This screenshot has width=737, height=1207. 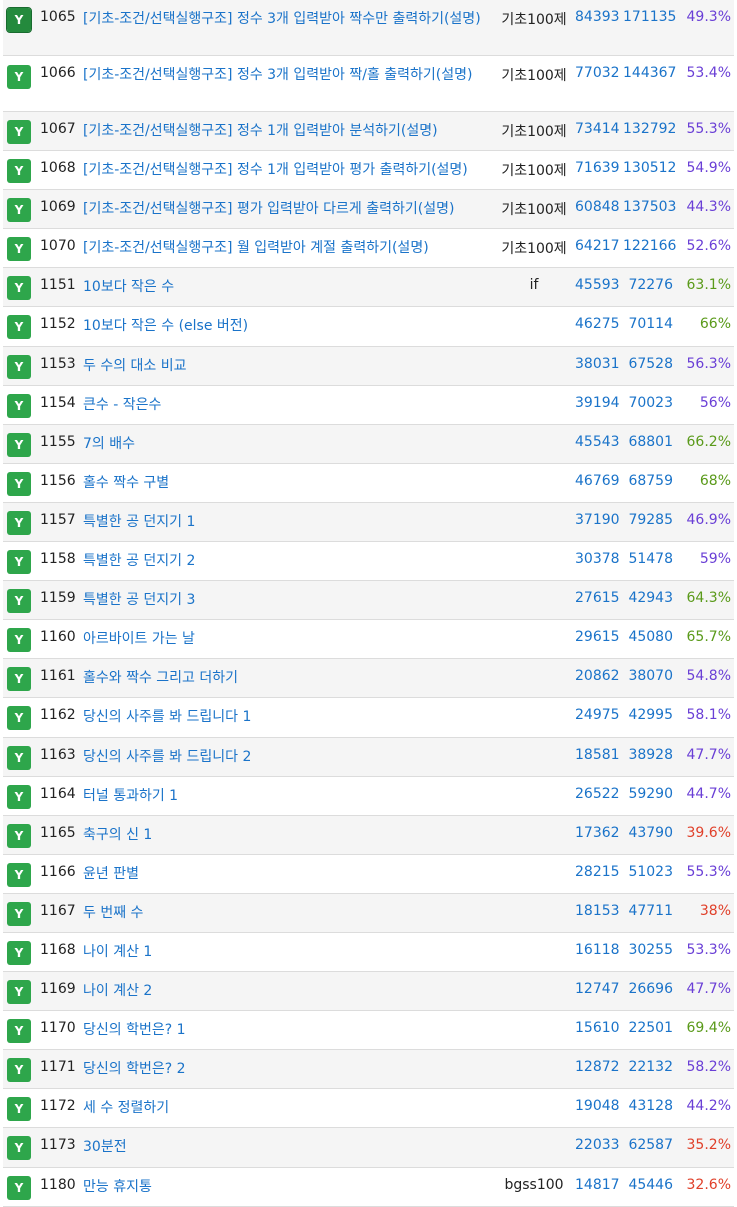 I want to click on submission-count-link: 122166, so click(x=649, y=246).